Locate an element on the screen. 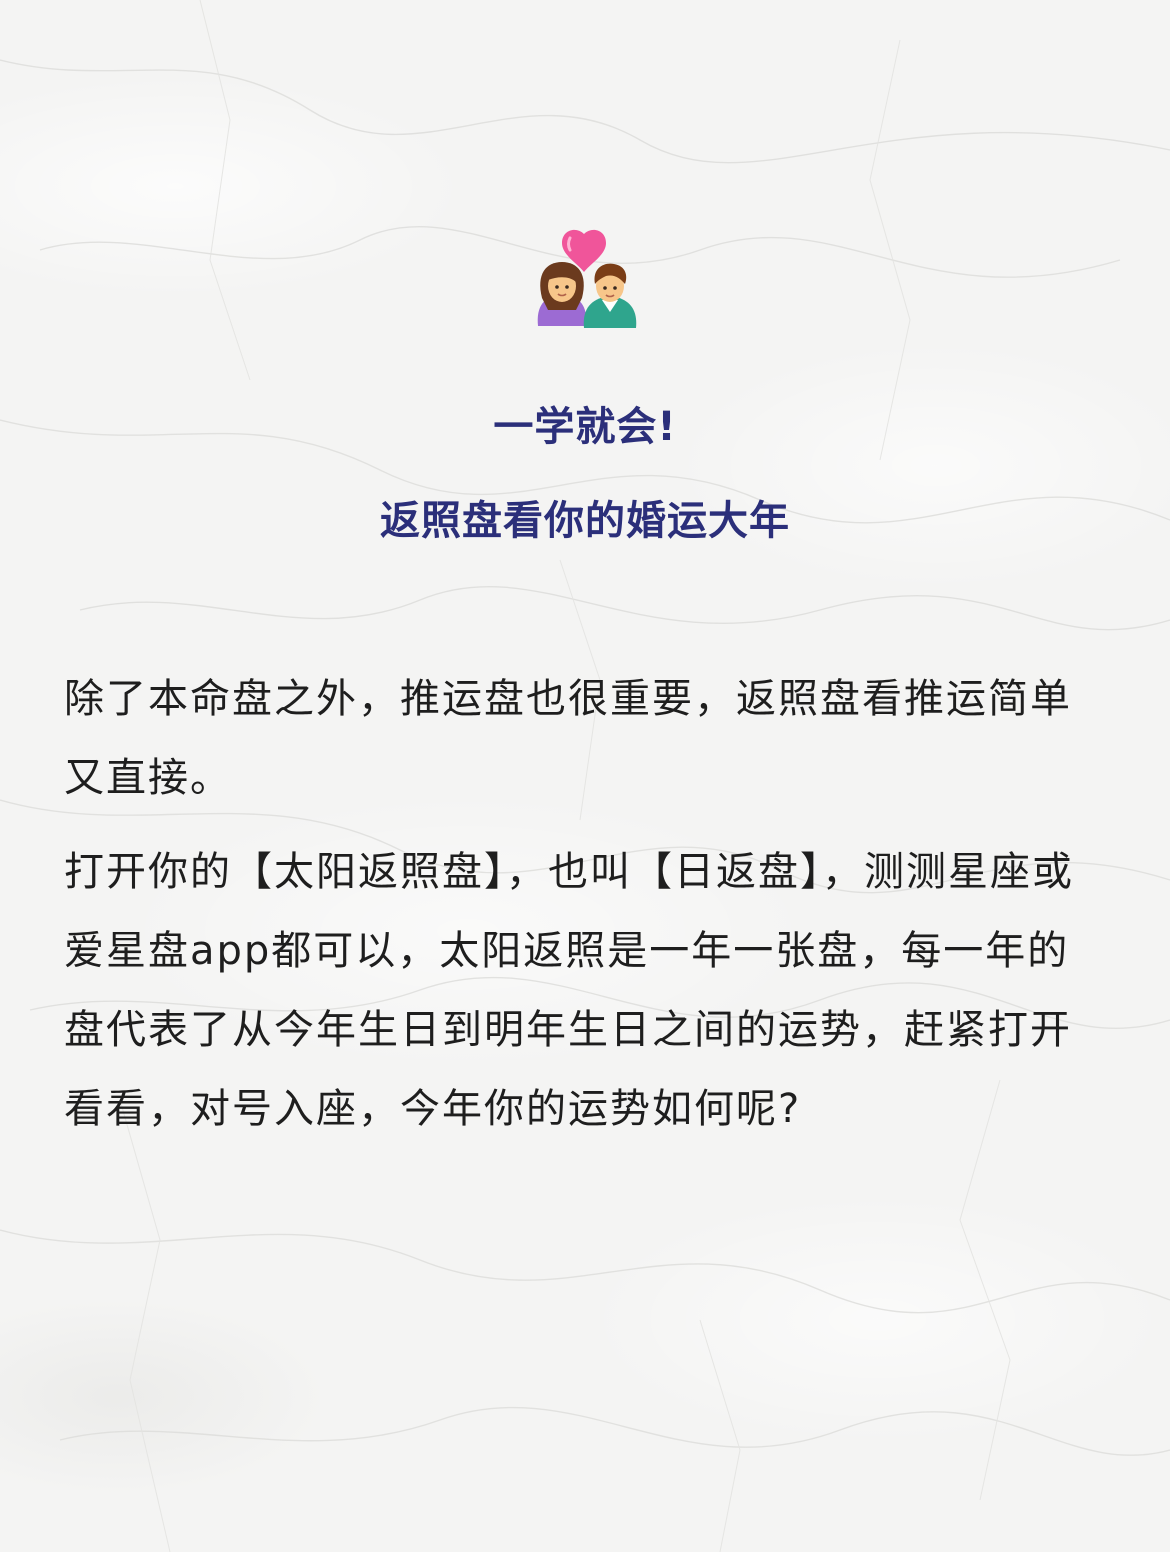 This screenshot has width=1170, height=1552. couple-with-heart-icon is located at coordinates (587, 280).